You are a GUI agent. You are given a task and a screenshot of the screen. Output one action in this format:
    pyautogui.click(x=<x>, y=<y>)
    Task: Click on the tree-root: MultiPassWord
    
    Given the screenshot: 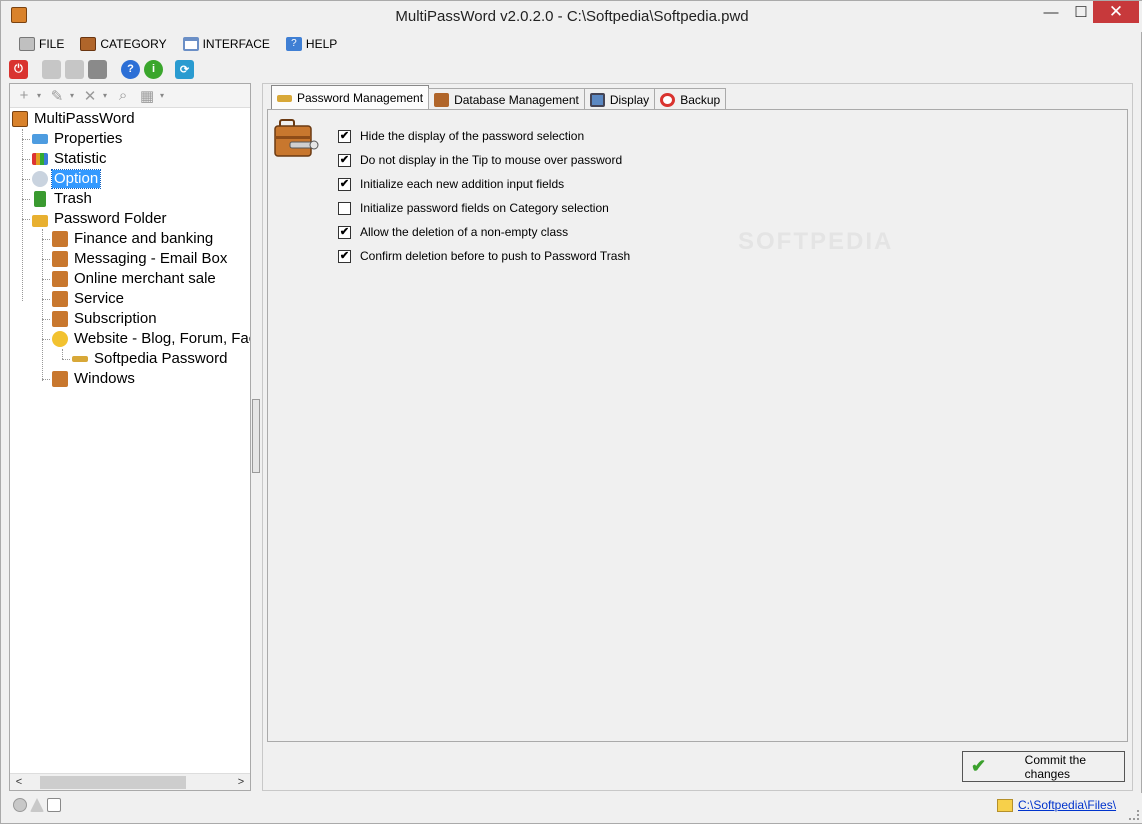 What is the action you would take?
    pyautogui.click(x=74, y=119)
    